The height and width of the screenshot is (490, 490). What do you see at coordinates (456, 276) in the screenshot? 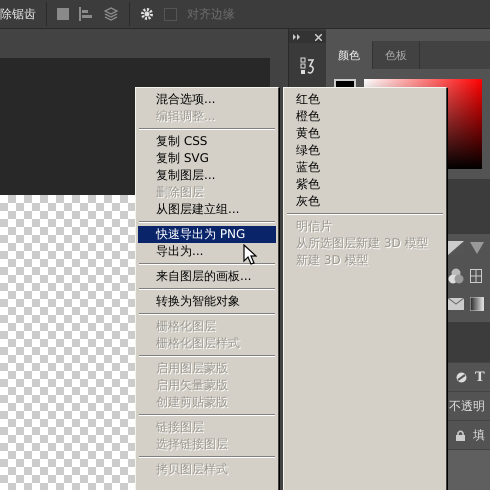
I see `color-balance-icon` at bounding box center [456, 276].